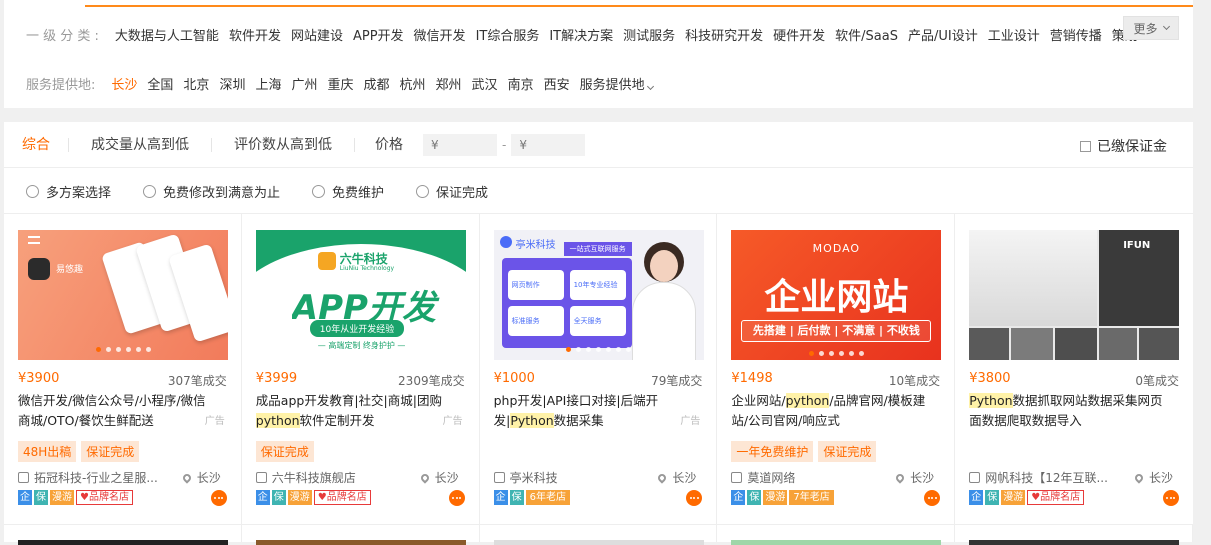 This screenshot has width=1211, height=545. What do you see at coordinates (799, 34) in the screenshot?
I see `category-item: 硬件开发` at bounding box center [799, 34].